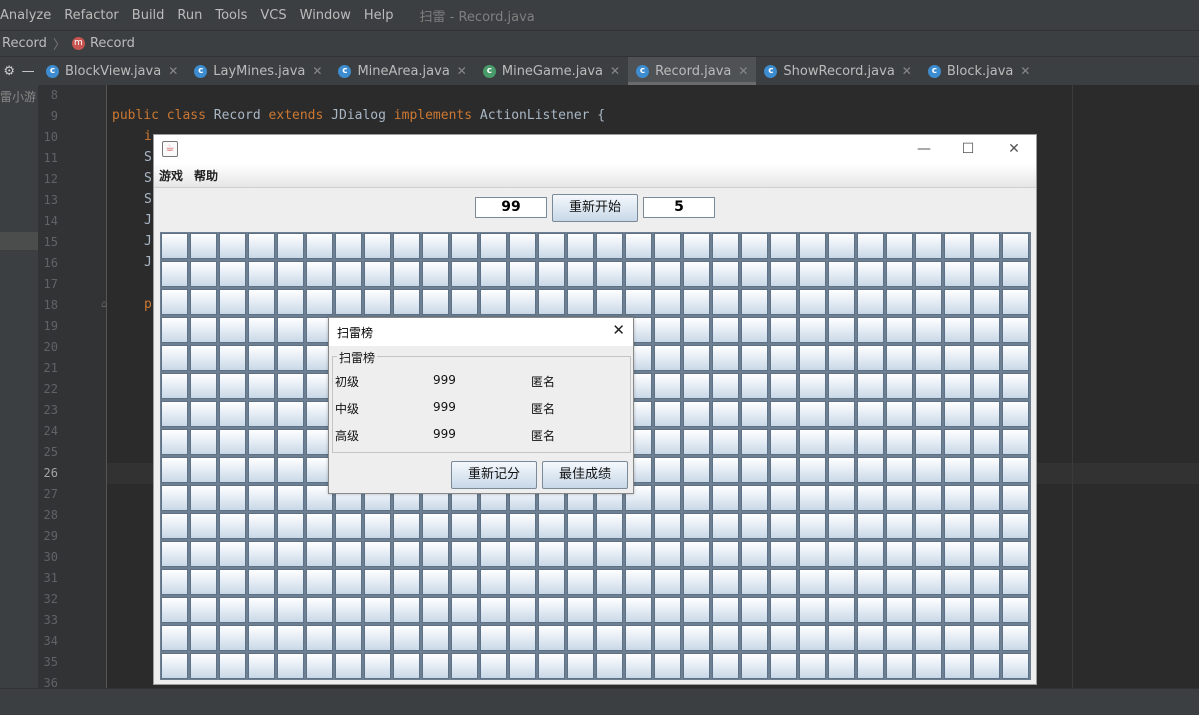 The height and width of the screenshot is (715, 1199). Describe the element at coordinates (171, 175) in the screenshot. I see `game-menu-game: 游戏` at that location.